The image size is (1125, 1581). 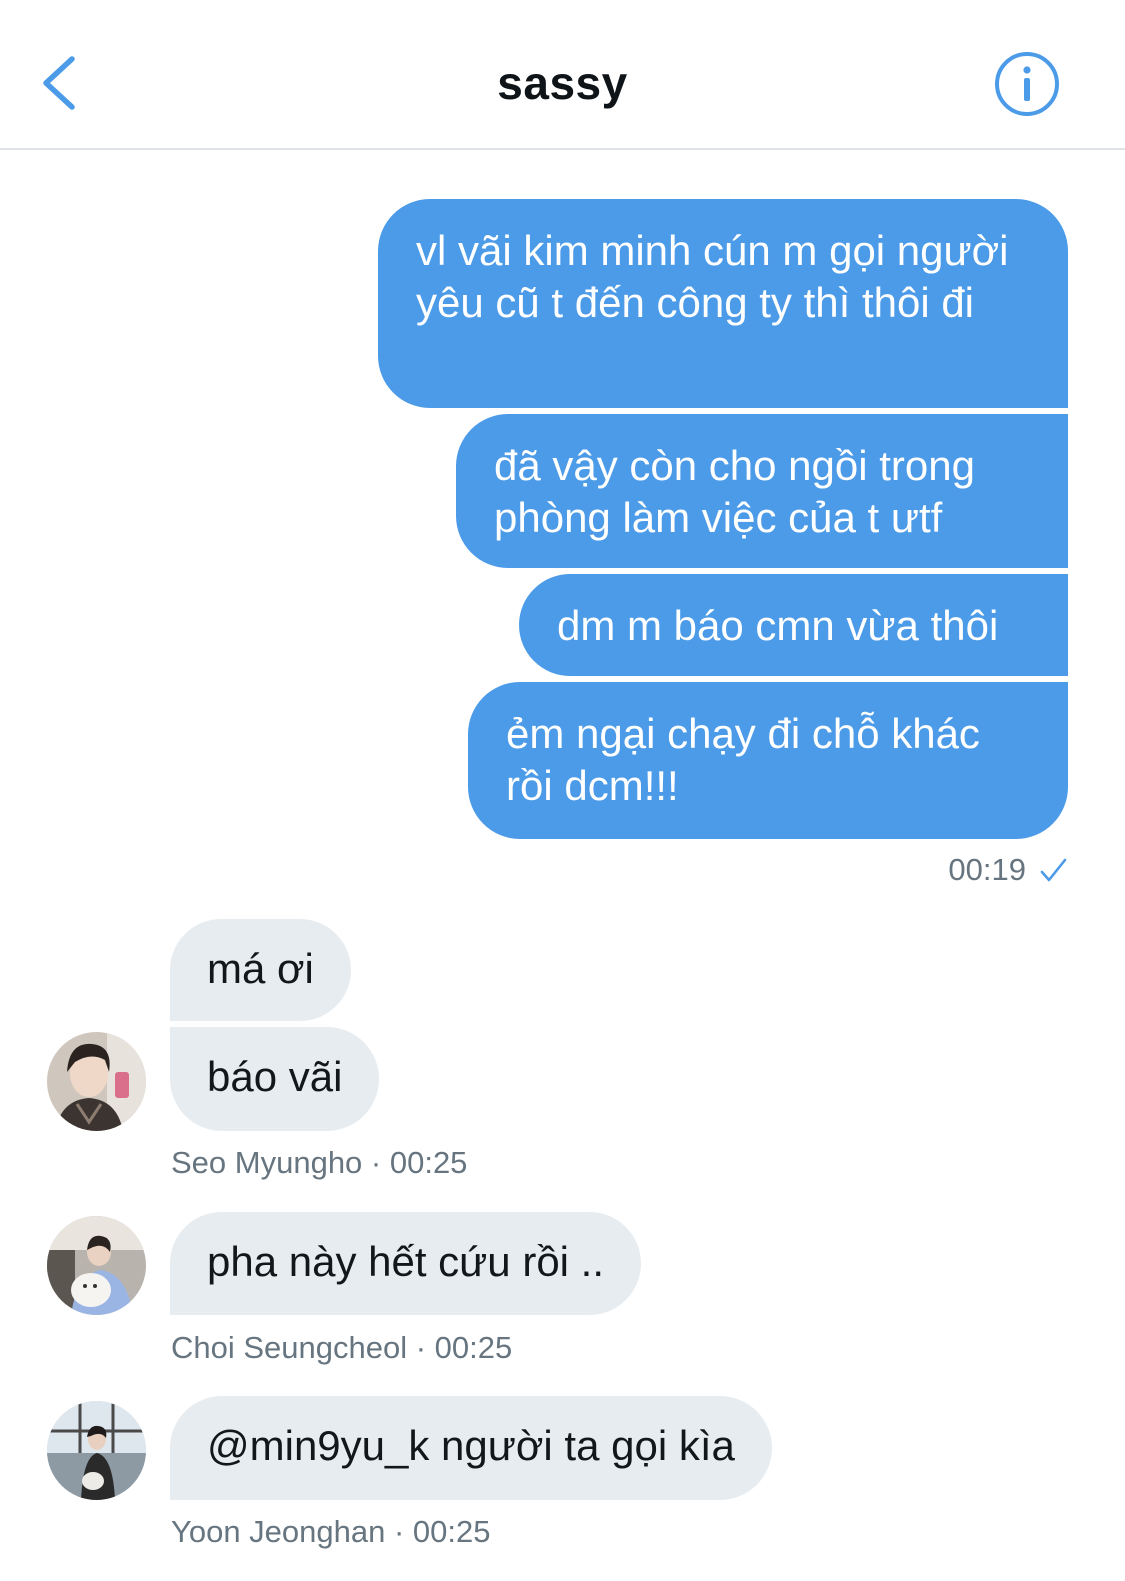 I want to click on outgoing-message-meta: 00:19, so click(x=1008, y=870).